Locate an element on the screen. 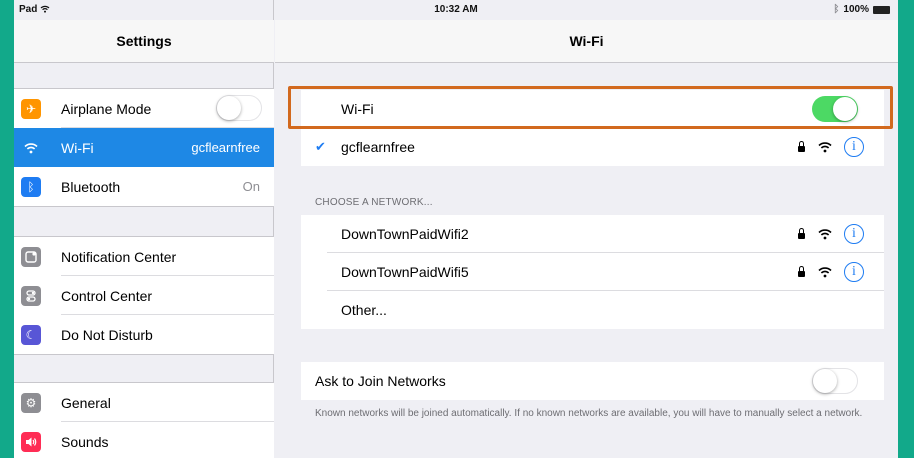 This screenshot has height=458, width=914. clock: 10:32 AM is located at coordinates (456, 9).